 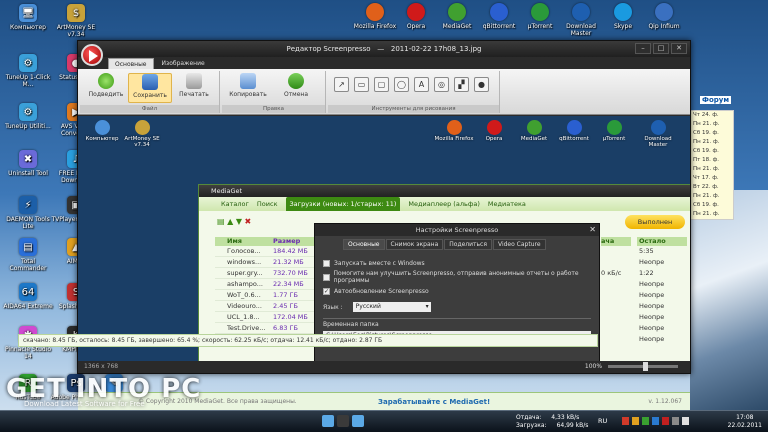 What do you see at coordinates (481, 84) in the screenshot?
I see `blur-tool-icon: ●` at bounding box center [481, 84].